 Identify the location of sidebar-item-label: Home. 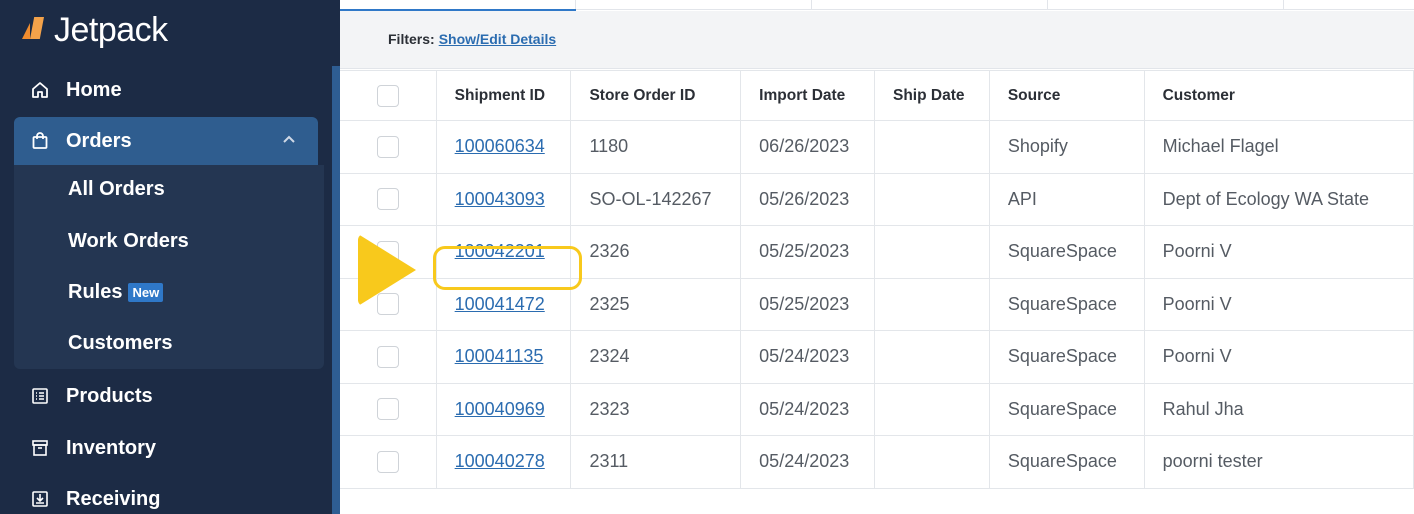
(94, 89).